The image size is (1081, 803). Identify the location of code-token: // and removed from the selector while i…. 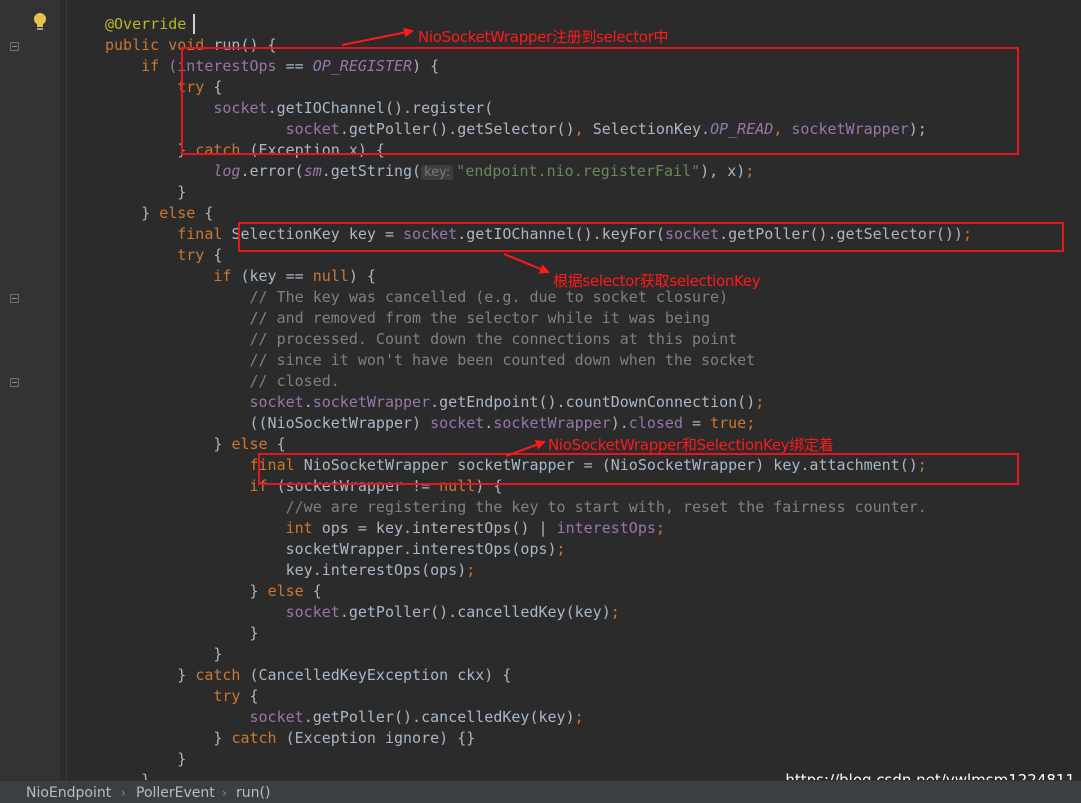
(408, 318).